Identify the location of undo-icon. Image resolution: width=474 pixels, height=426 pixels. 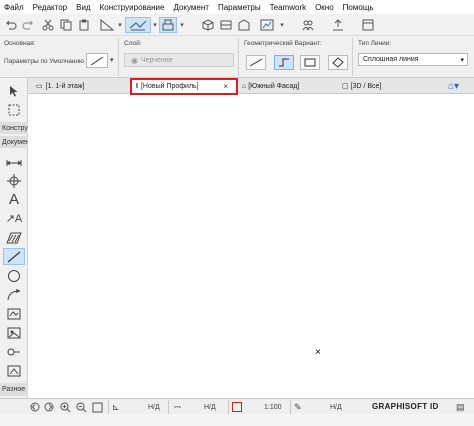
(11, 25).